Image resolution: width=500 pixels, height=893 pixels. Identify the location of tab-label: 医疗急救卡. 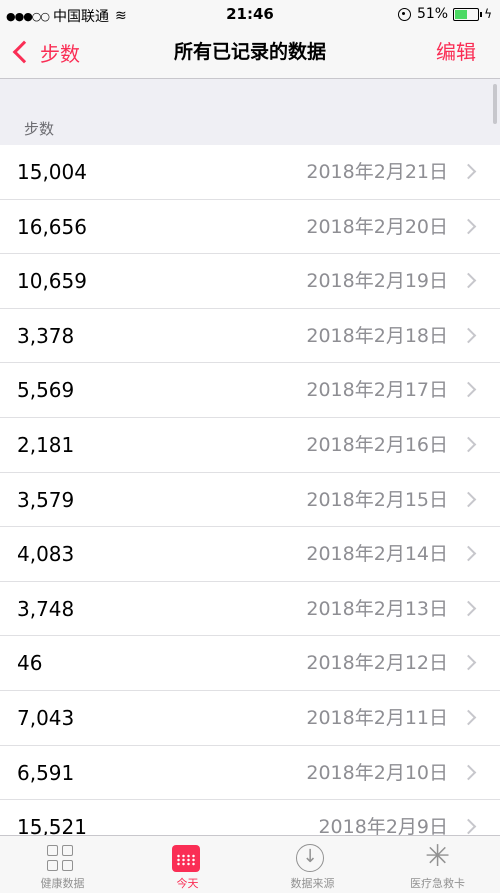
(437, 883).